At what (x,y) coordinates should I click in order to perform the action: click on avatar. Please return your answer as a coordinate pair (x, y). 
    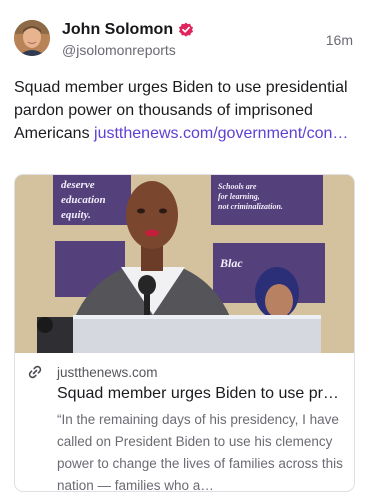
    Looking at the image, I should click on (32, 38).